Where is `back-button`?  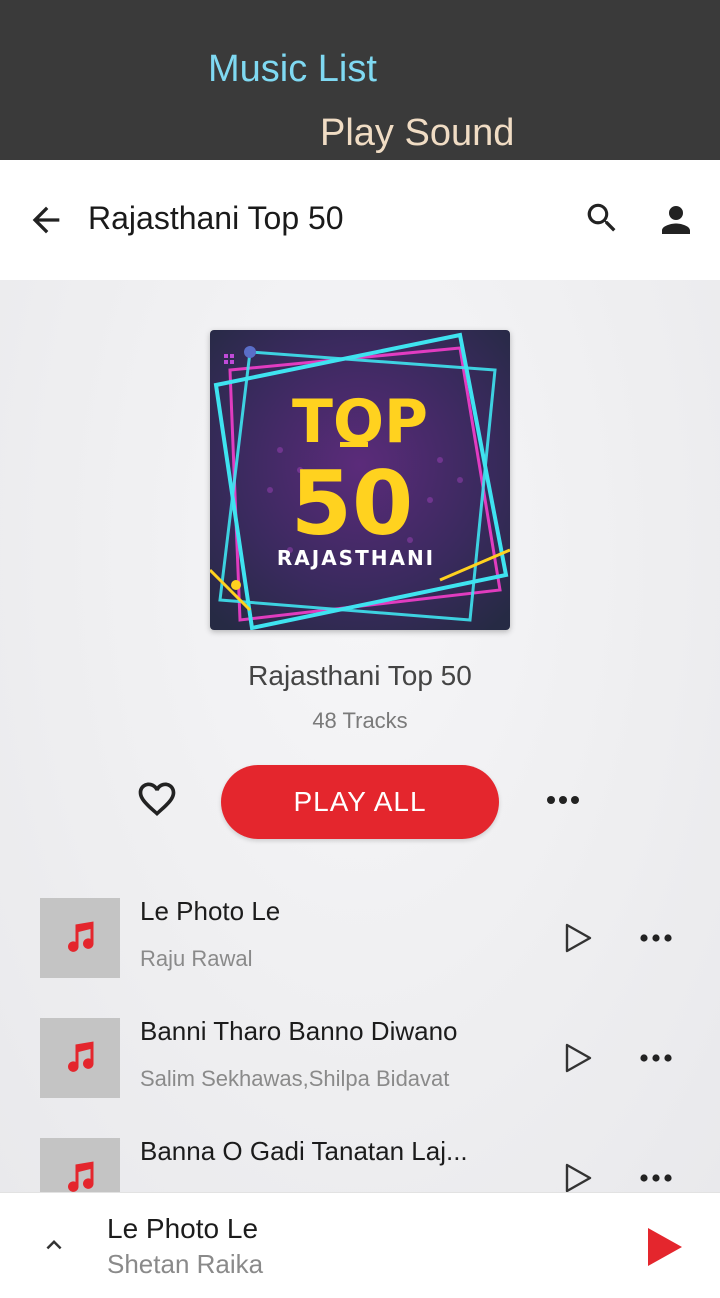 back-button is located at coordinates (46, 220).